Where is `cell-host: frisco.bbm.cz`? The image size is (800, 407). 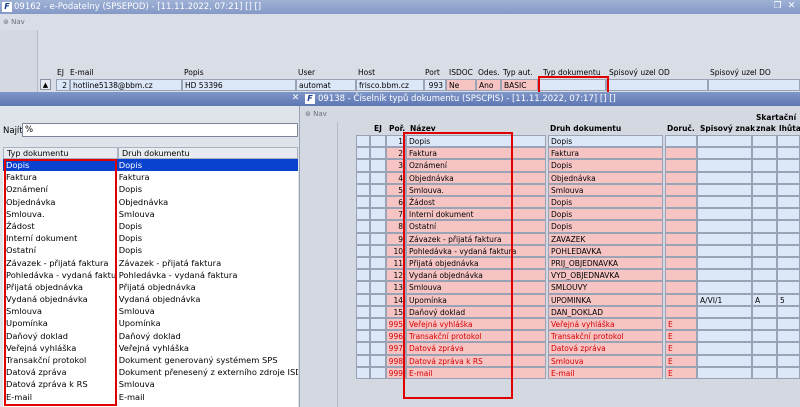
cell-host: frisco.bbm.cz is located at coordinates (390, 85).